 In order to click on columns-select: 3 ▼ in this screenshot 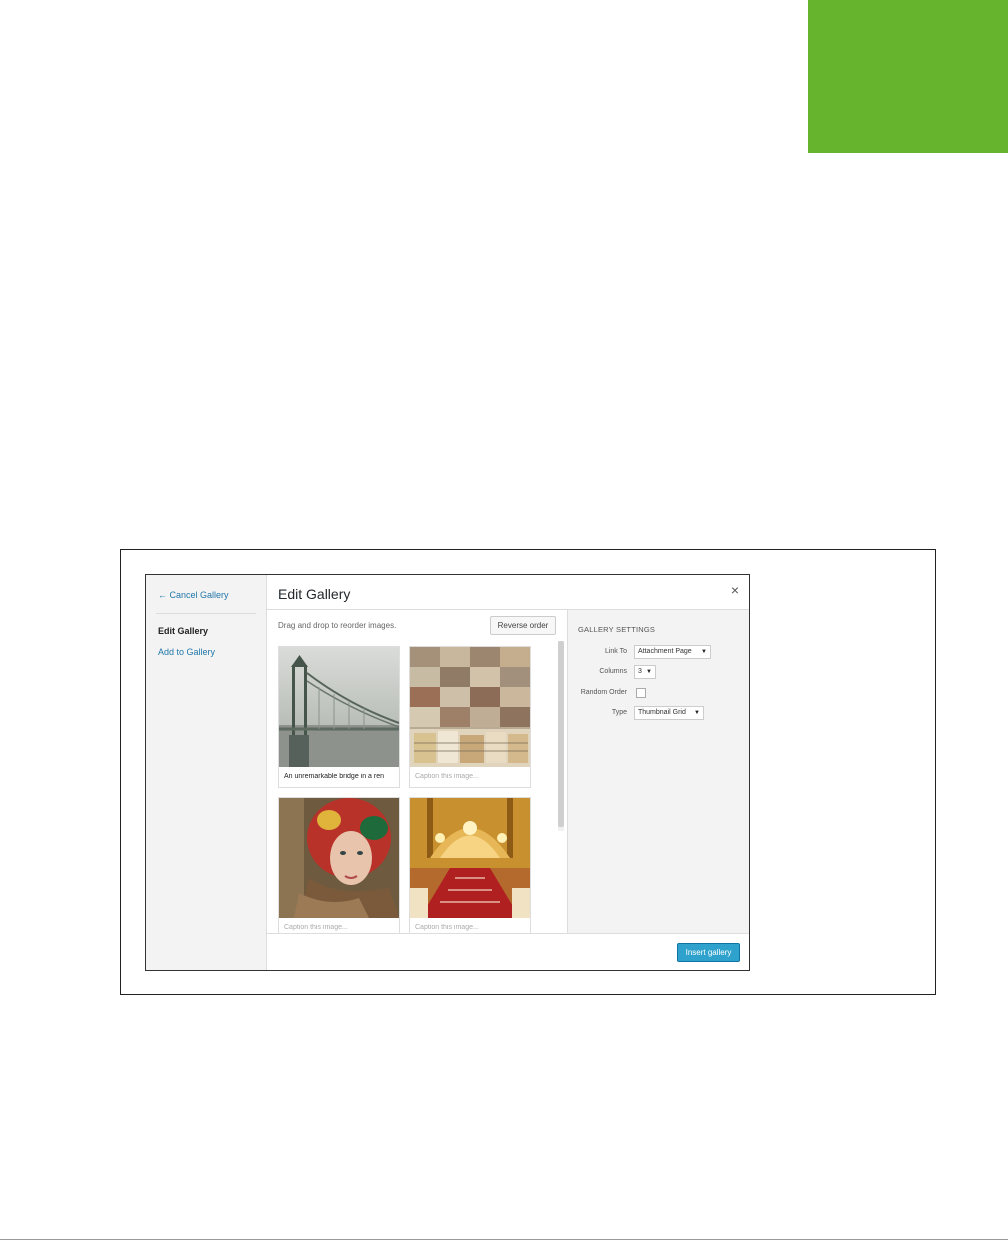, I will do `click(645, 672)`.